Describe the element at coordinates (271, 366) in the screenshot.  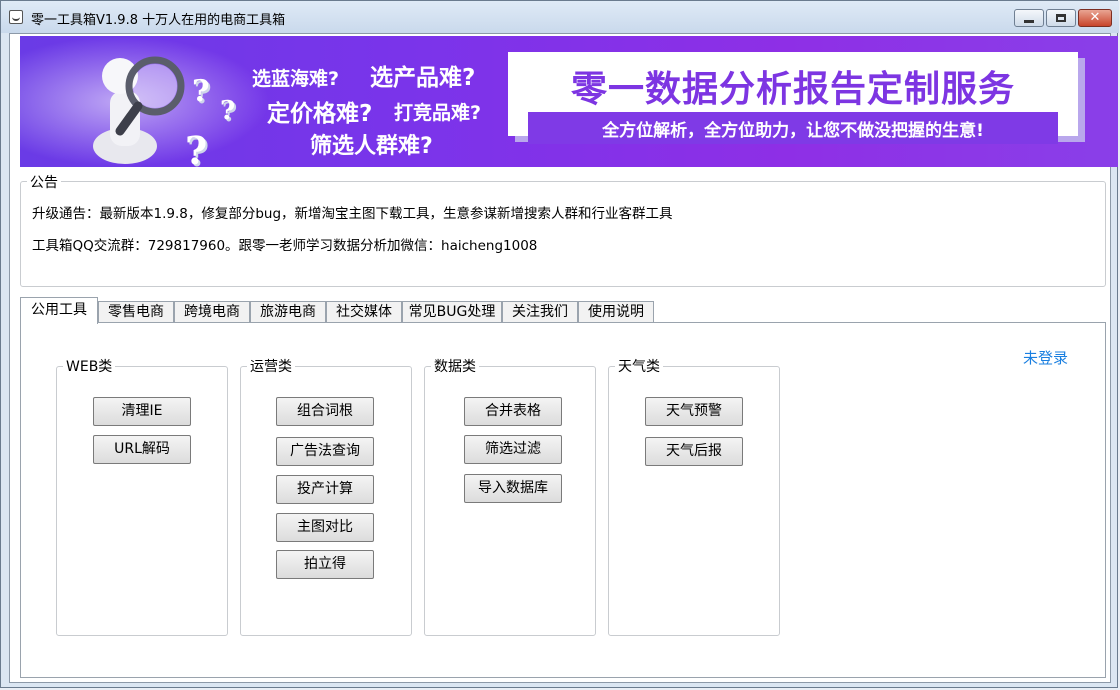
I see `group-title: 运营类` at that location.